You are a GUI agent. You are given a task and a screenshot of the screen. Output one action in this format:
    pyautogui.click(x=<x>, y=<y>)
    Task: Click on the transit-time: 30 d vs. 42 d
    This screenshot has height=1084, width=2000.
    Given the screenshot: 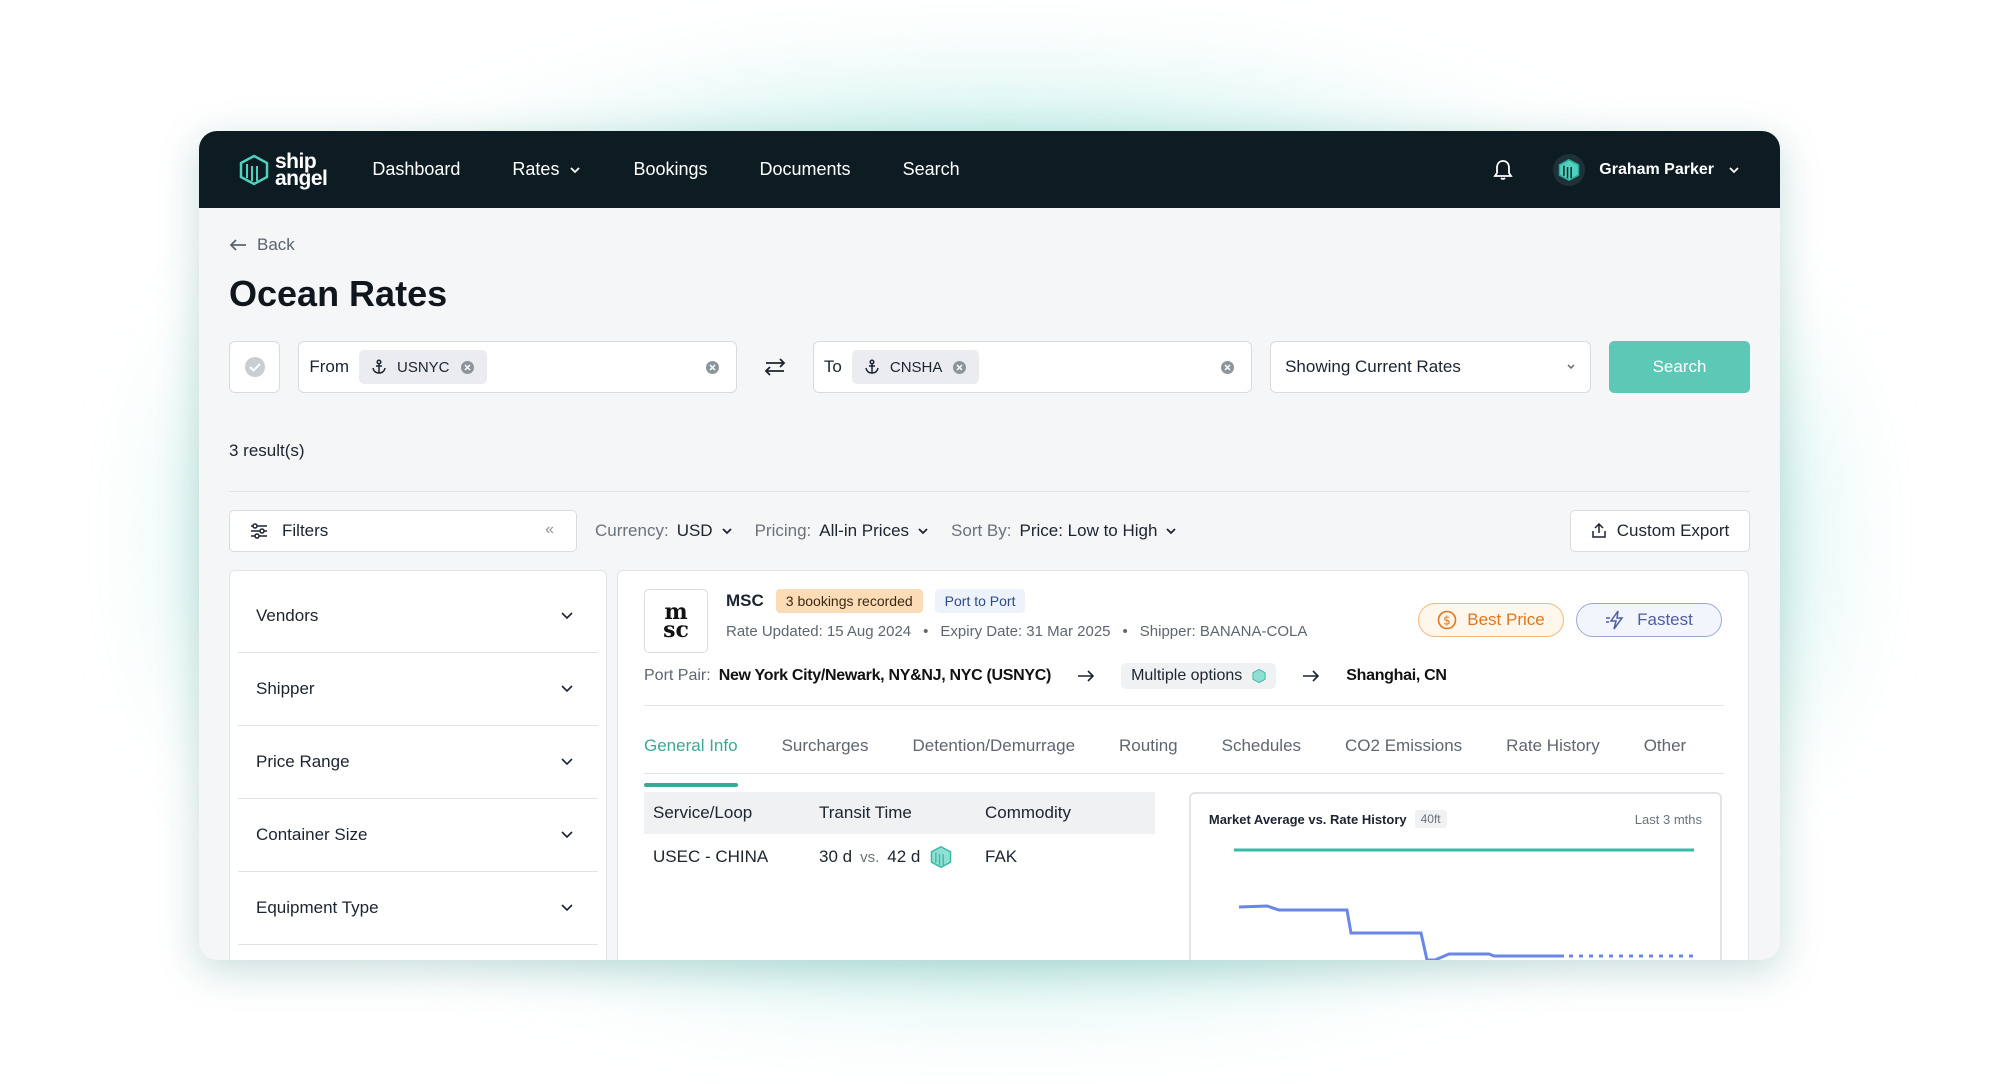 What is the action you would take?
    pyautogui.click(x=902, y=857)
    